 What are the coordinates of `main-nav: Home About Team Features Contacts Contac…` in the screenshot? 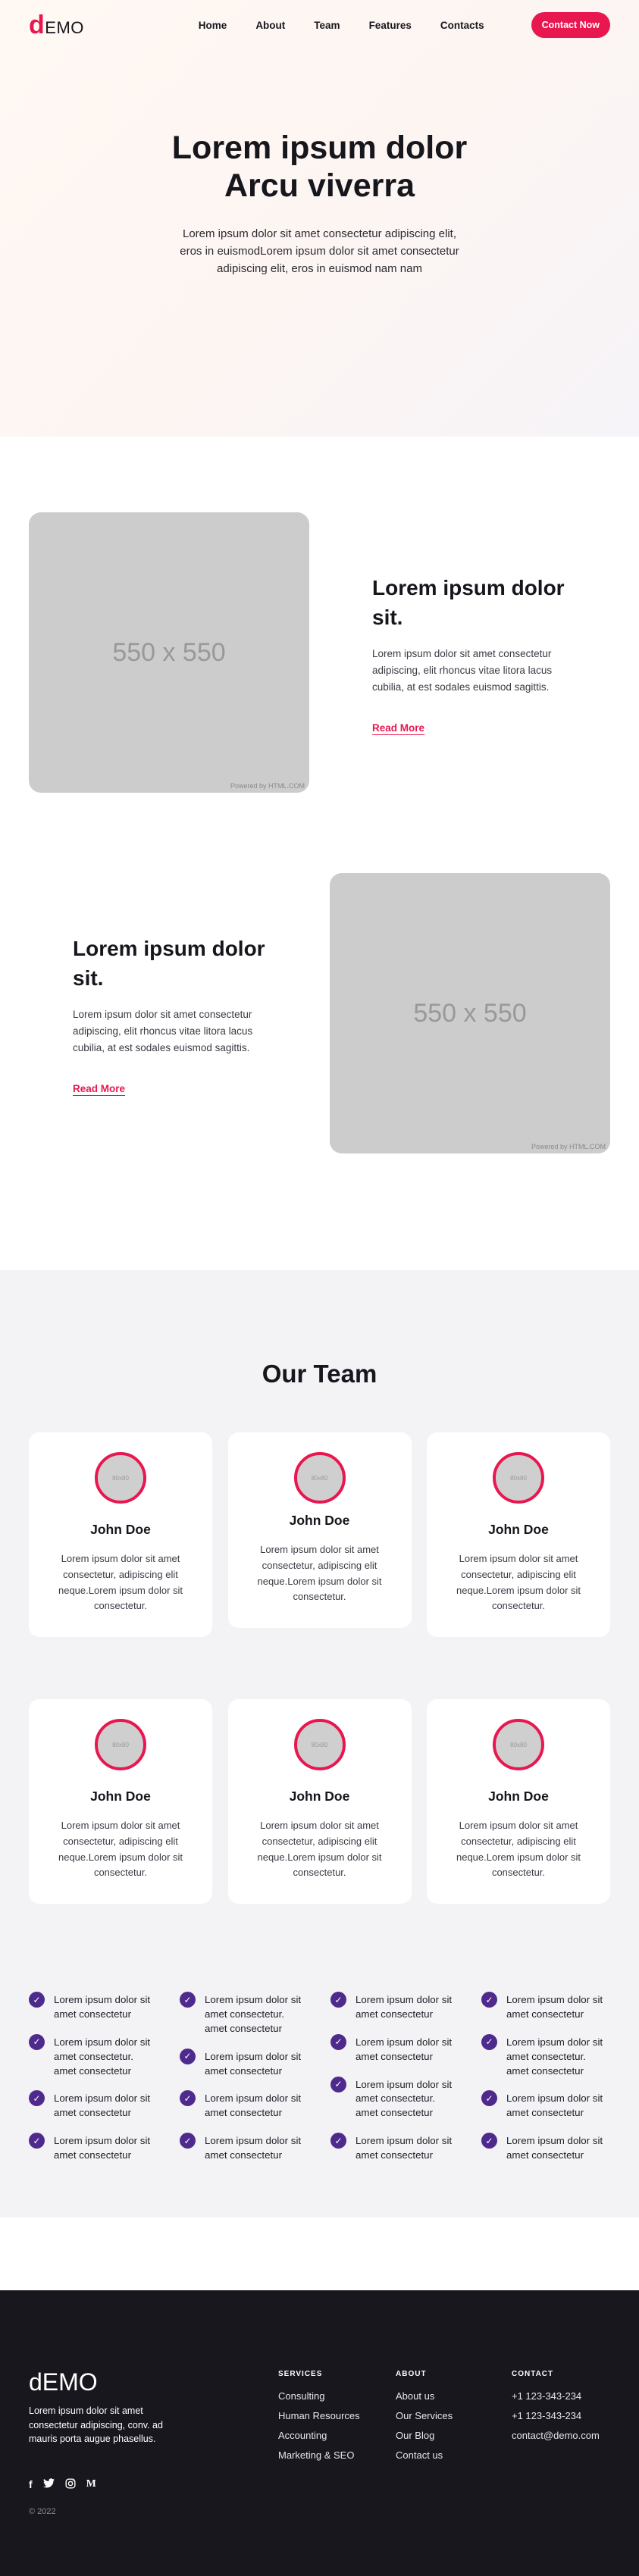 It's located at (390, 25).